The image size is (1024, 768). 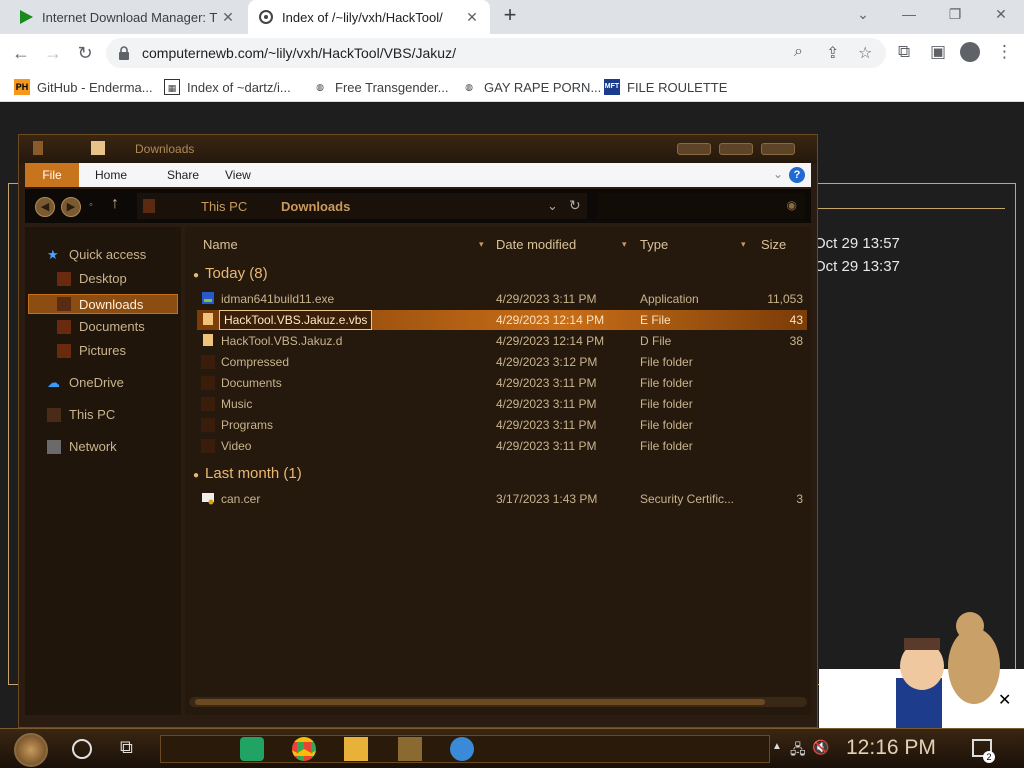 I want to click on minimize-button: —, so click(x=909, y=15).